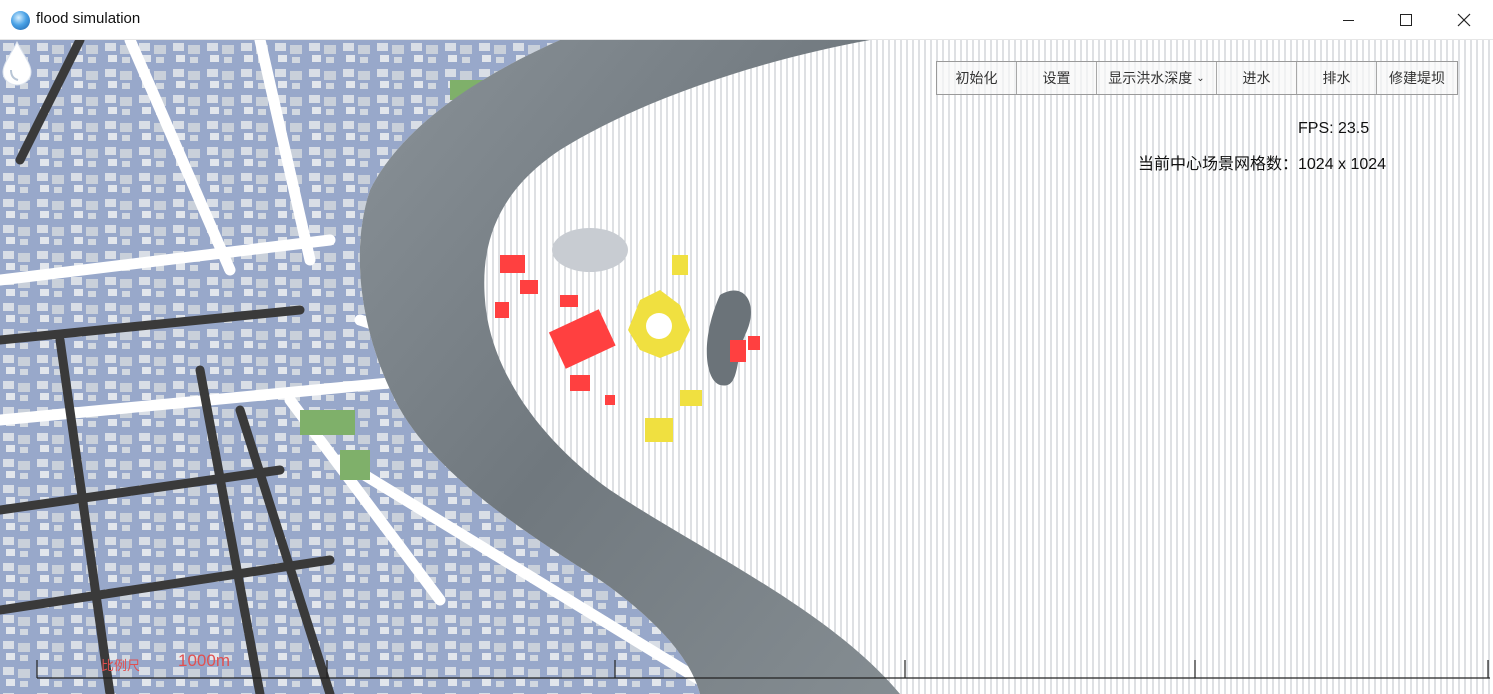  I want to click on maximize-icon, so click(1406, 20).